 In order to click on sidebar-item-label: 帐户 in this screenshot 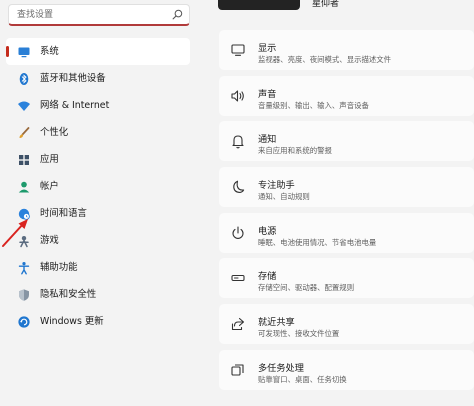, I will do `click(49, 186)`.